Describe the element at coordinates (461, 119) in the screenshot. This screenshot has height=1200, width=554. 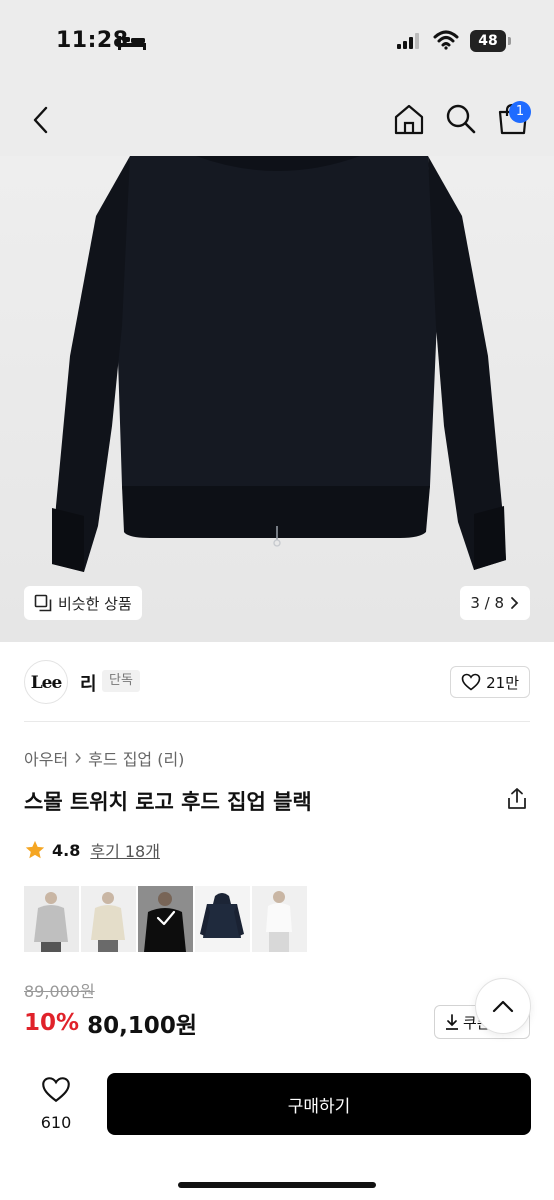
I see `search-icon` at that location.